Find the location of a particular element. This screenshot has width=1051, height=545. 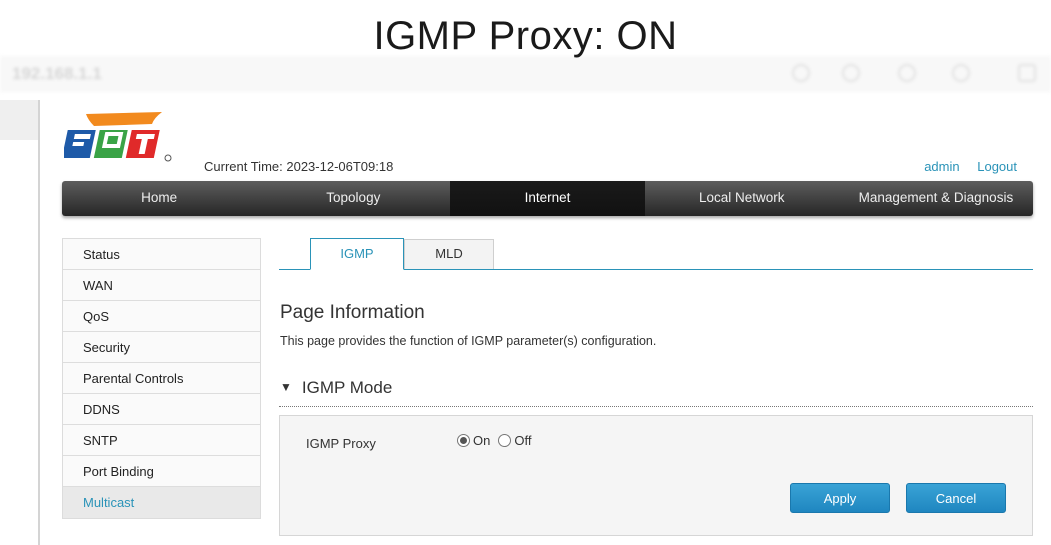

caption-title: IGMP Proxy: ON is located at coordinates (525, 36).